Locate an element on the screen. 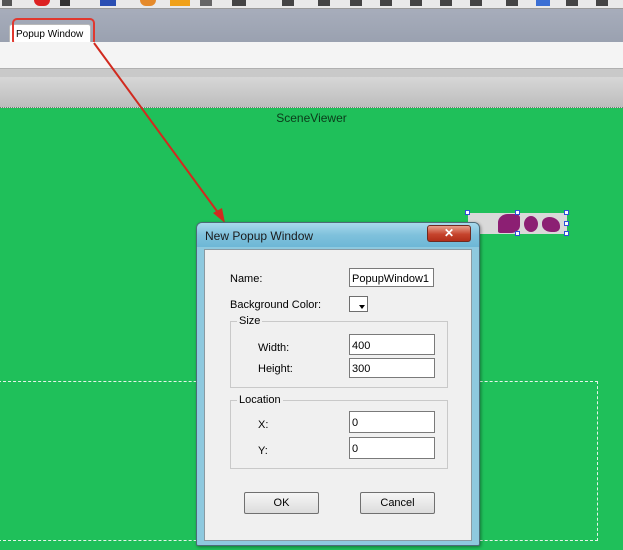 The width and height of the screenshot is (623, 550). close-icon: ✕ is located at coordinates (449, 233).